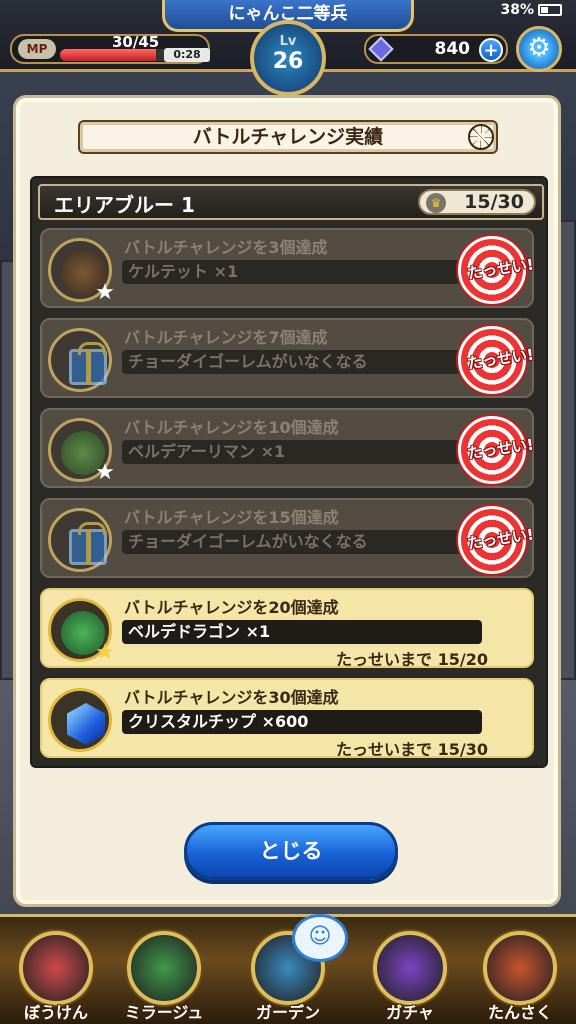 The width and height of the screenshot is (576, 1024). I want to click on gem-count: 840, so click(452, 49).